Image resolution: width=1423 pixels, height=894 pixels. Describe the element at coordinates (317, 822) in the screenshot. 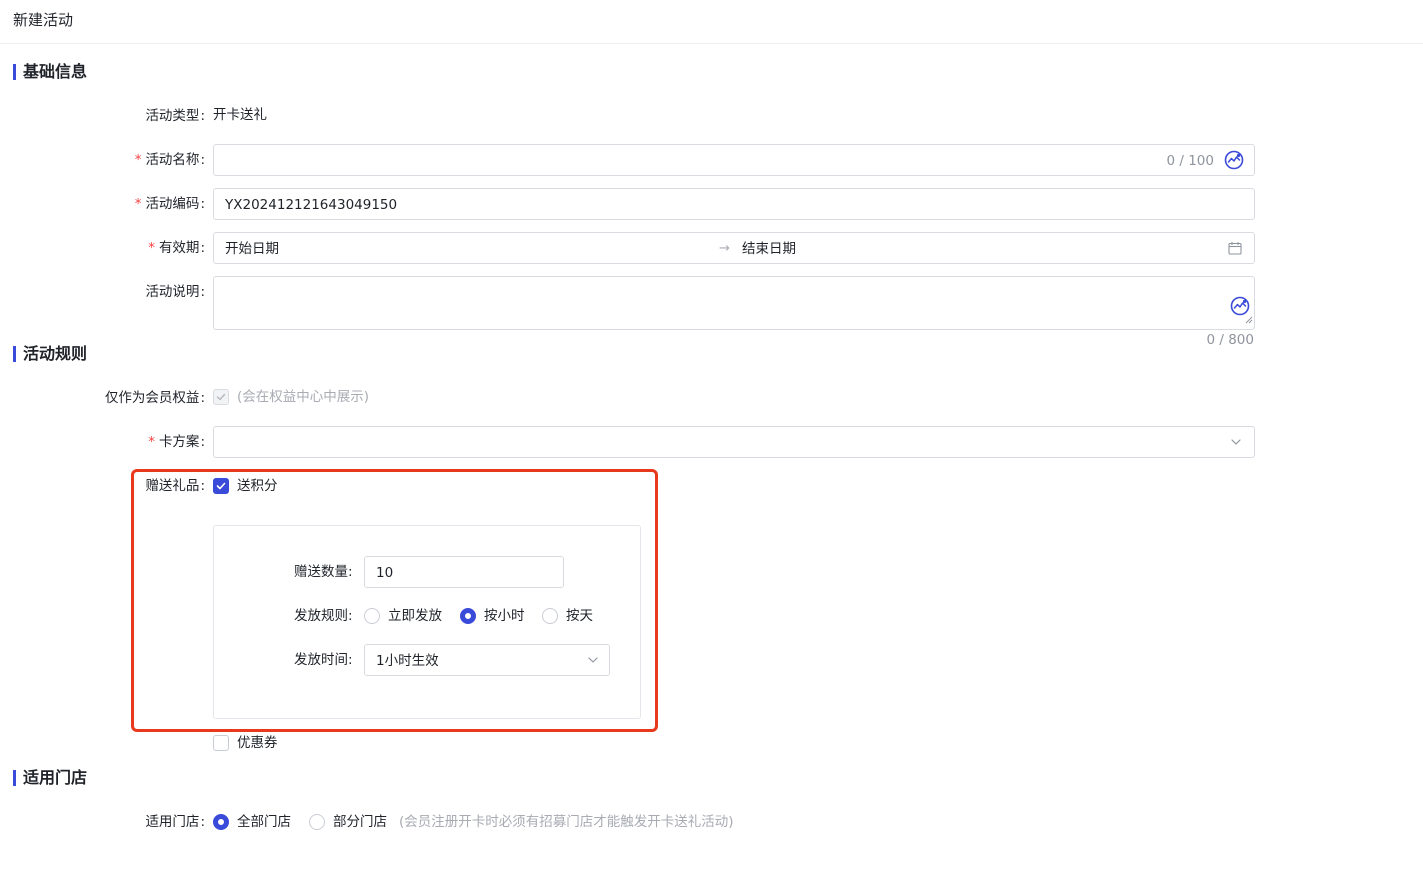

I see `store-radio-partial` at that location.